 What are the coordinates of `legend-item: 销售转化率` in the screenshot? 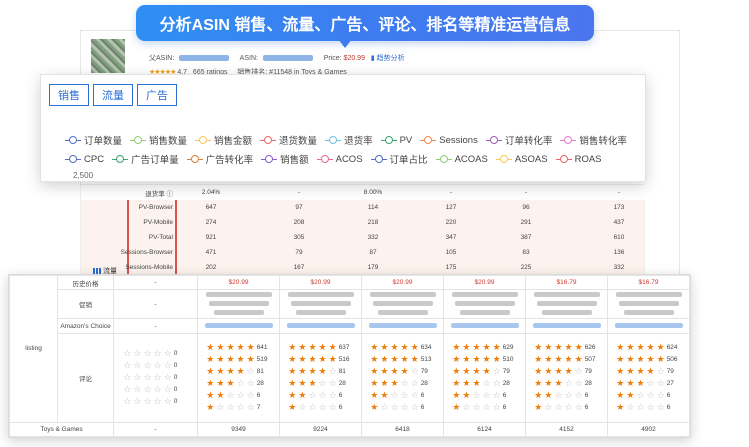 It's located at (593, 140).